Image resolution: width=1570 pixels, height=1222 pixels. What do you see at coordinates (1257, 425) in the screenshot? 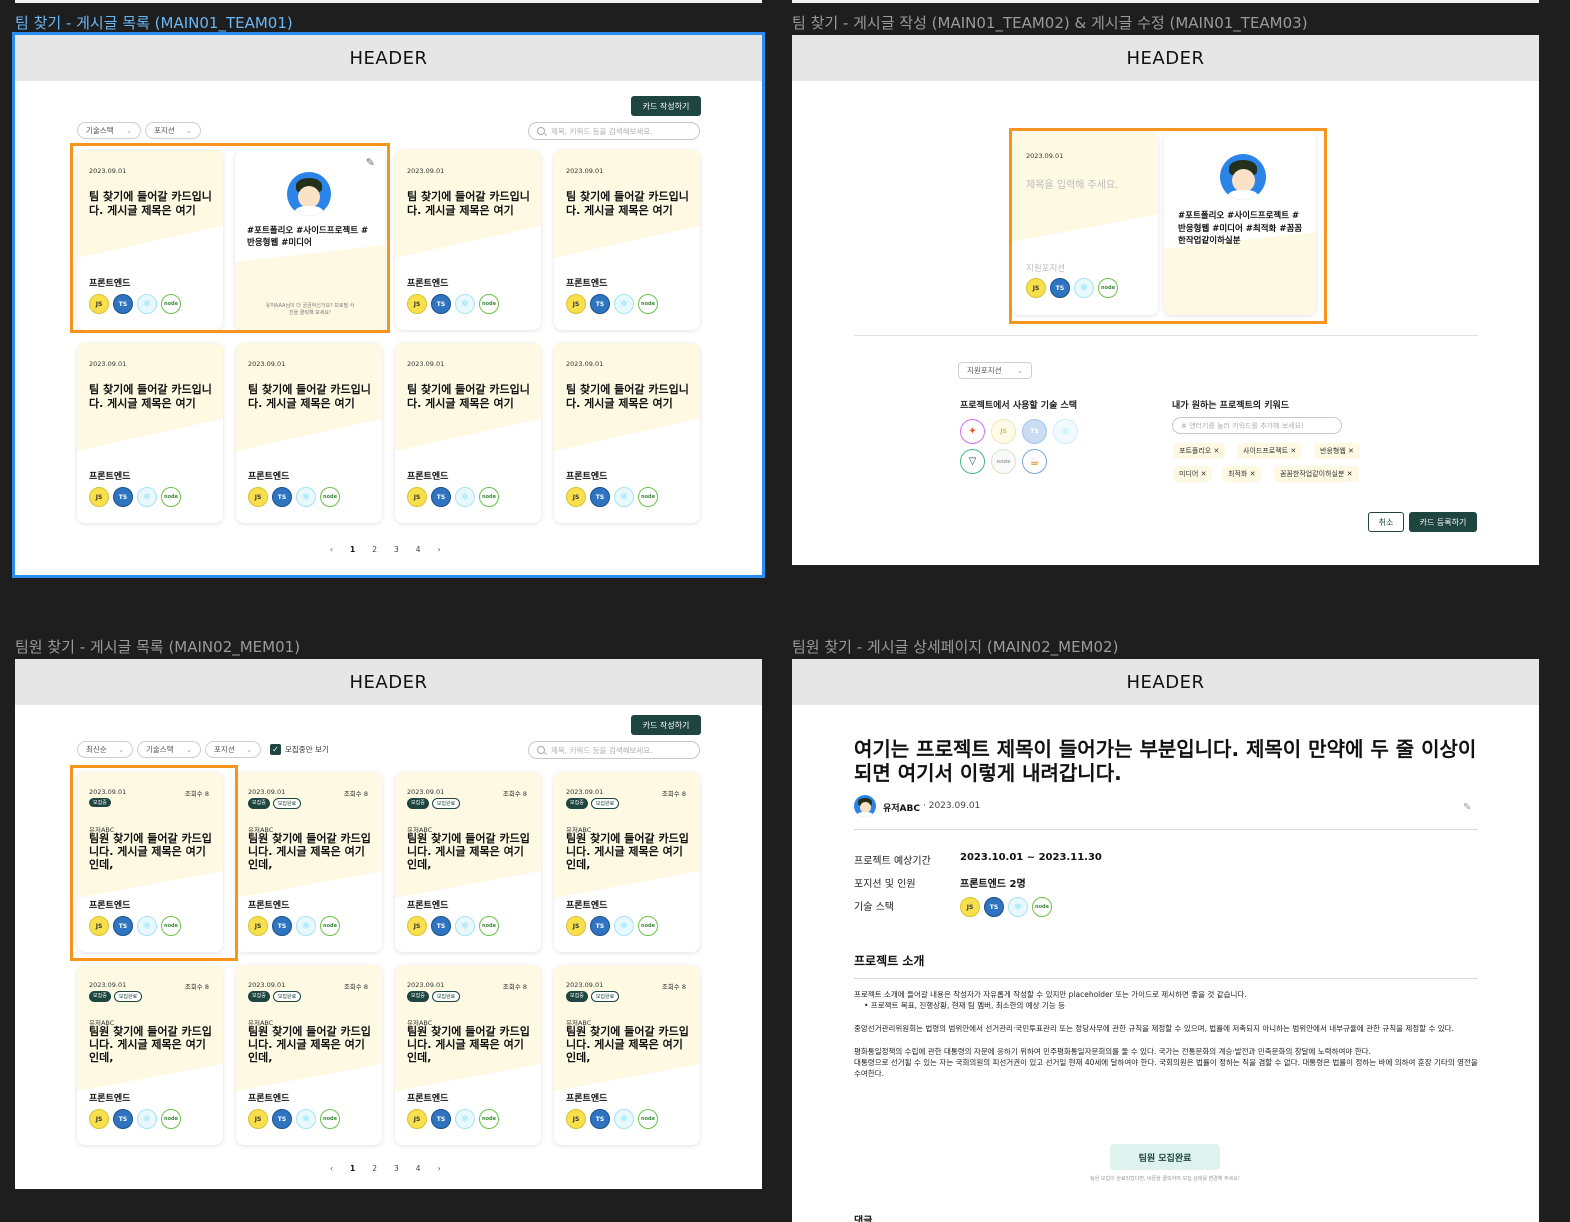
I see `keyword-input: # 엔터키를 눌러 키워드를 추가해 보세요!` at bounding box center [1257, 425].